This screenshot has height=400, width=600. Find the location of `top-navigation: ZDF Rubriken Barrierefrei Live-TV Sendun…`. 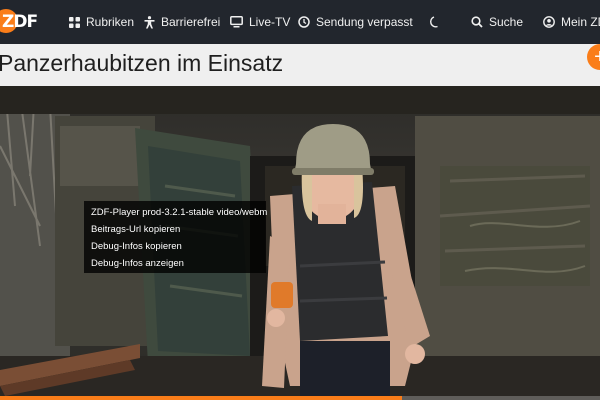

top-navigation: ZDF Rubriken Barrierefrei Live-TV Sendun… is located at coordinates (300, 22).